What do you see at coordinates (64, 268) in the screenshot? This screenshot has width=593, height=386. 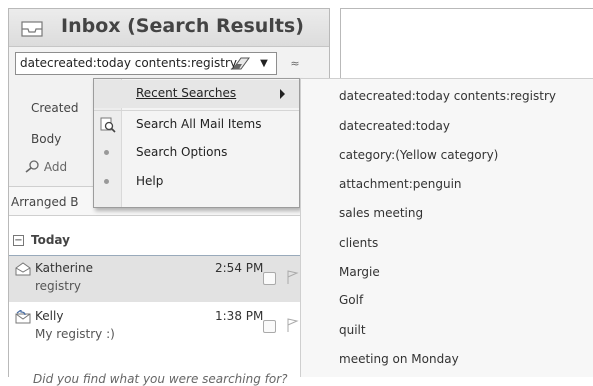 I see `mail-sender: Katherine` at bounding box center [64, 268].